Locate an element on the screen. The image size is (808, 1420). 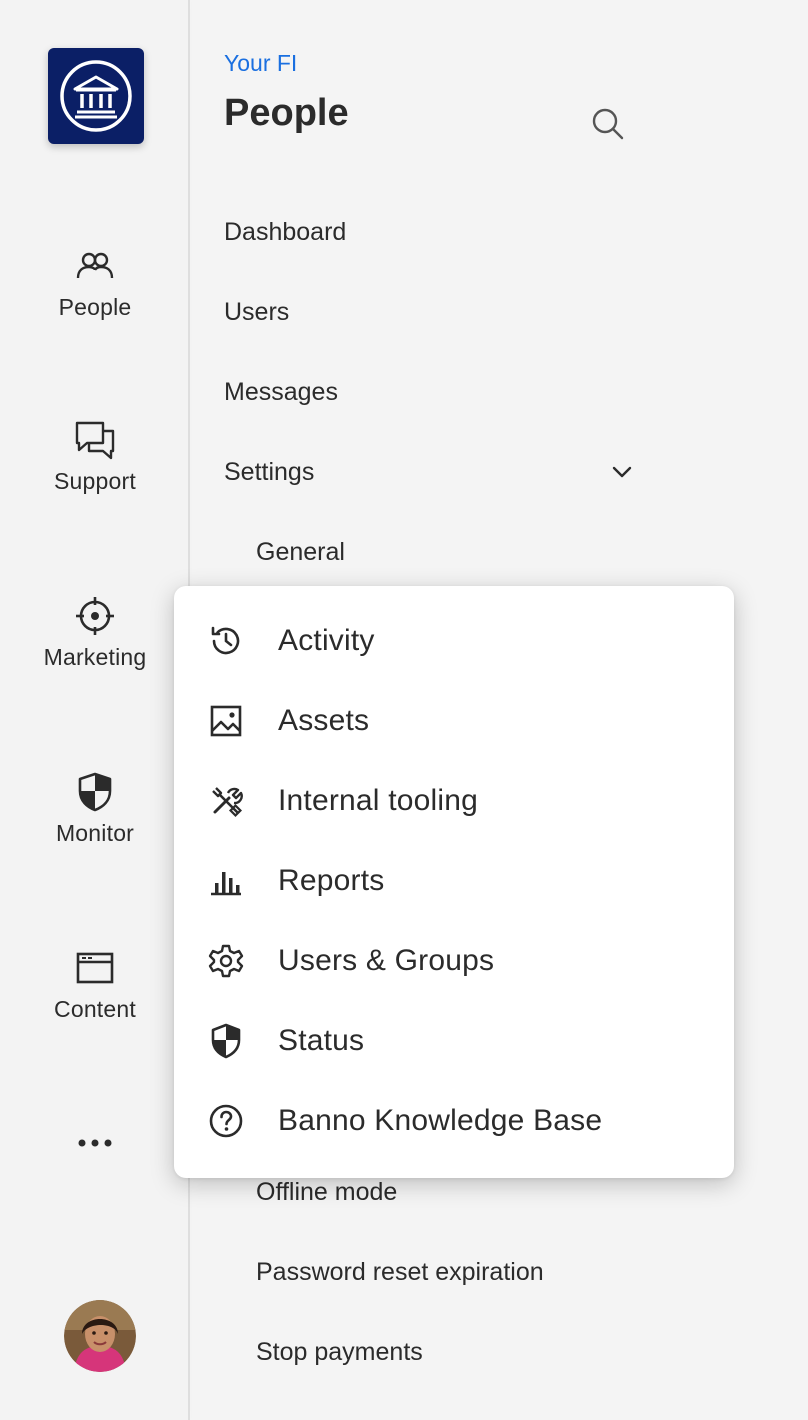
menu-item-label: Banno Knowledge Base is located at coordinates (440, 1120).